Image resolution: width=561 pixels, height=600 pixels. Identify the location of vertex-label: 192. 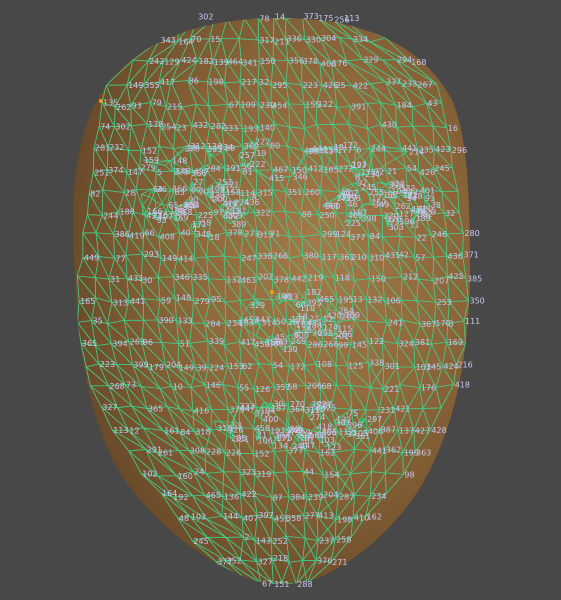
(180, 497).